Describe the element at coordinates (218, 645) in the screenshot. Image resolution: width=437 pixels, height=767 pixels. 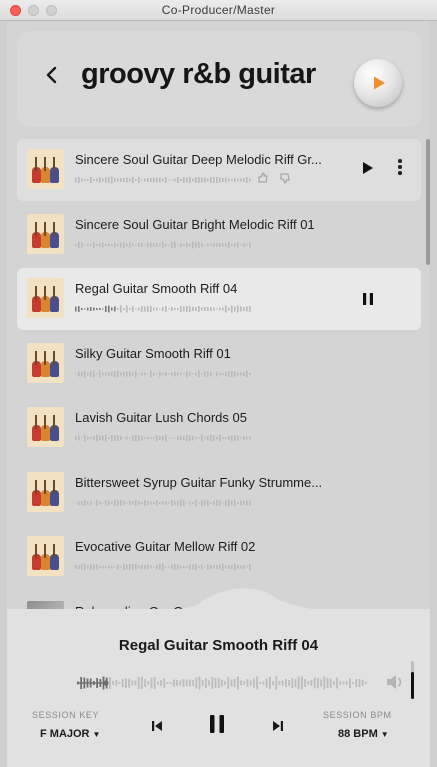
I see `now-playing-title: Regal Guitar Smooth Riff 04` at that location.